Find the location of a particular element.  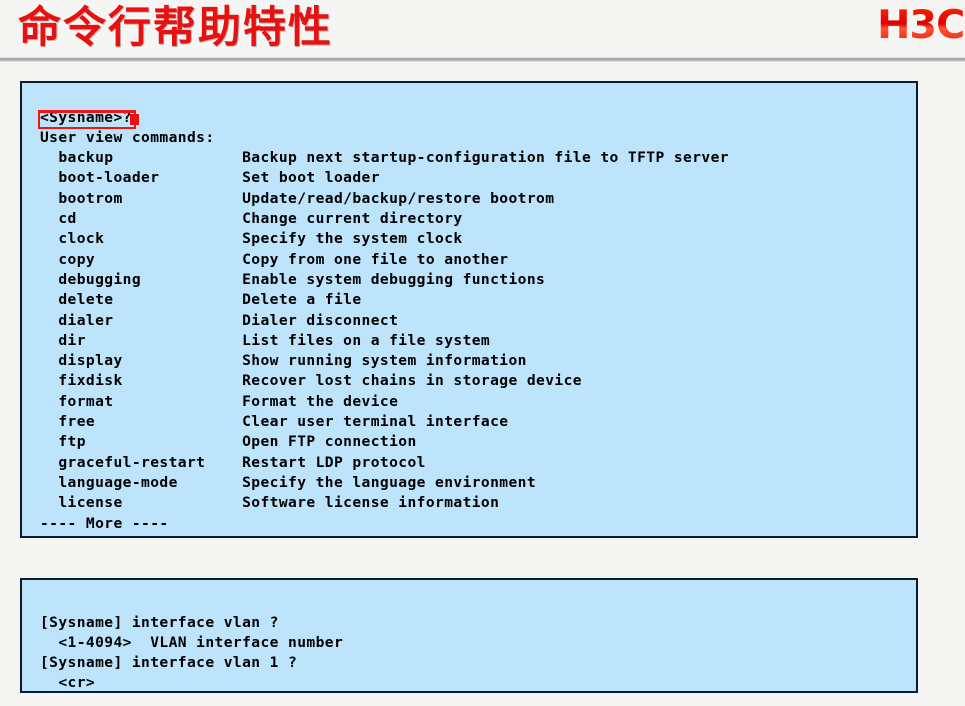

annotation-box-user-view is located at coordinates (87, 119).